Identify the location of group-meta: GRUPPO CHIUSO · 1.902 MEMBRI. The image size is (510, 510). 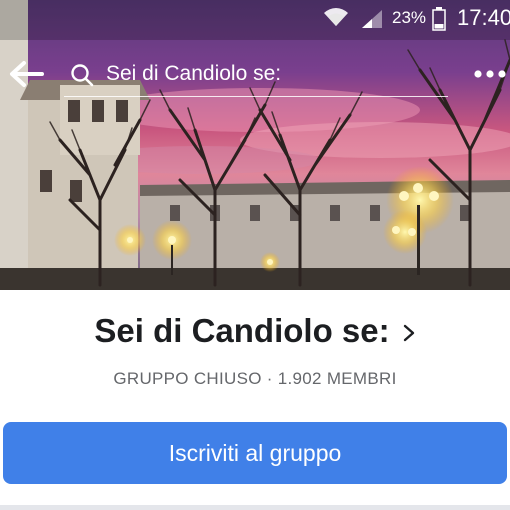
(255, 378).